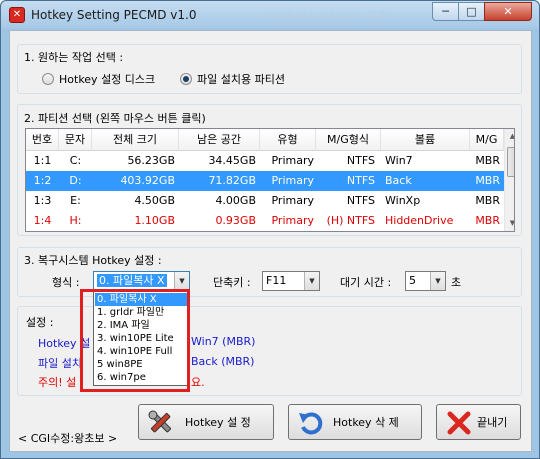 The image size is (540, 459). Describe the element at coordinates (198, 382) in the screenshot. I see `settings-line3-right: 요.` at that location.